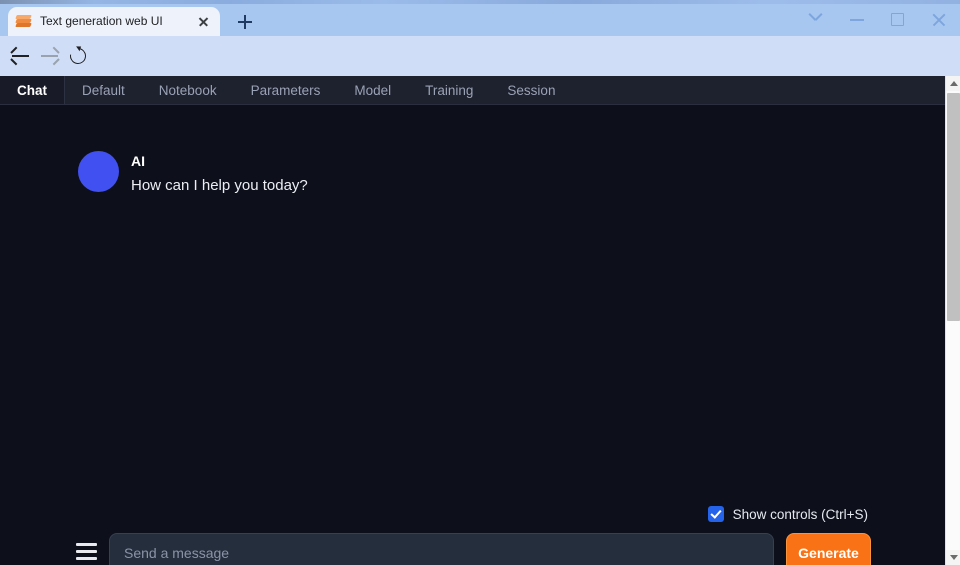 This screenshot has height=565, width=960. What do you see at coordinates (898, 19) in the screenshot?
I see `maximize-icon` at bounding box center [898, 19].